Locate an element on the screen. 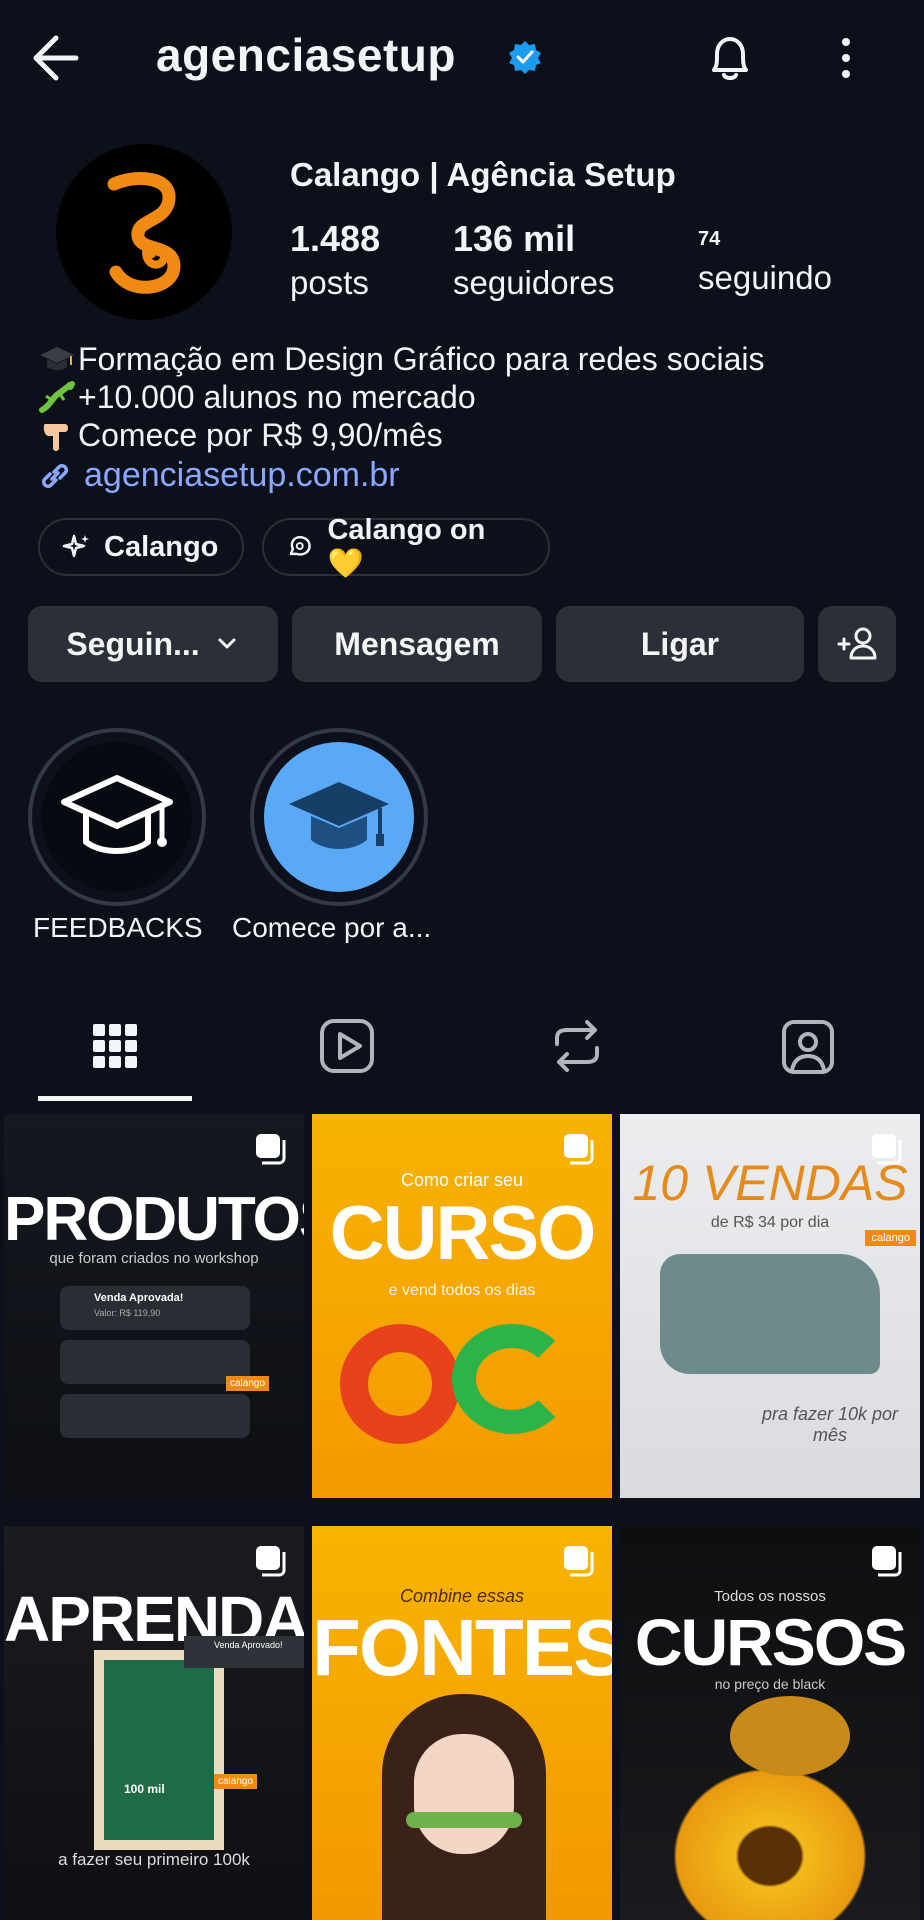 This screenshot has height=1920, width=924. link-icon is located at coordinates (55, 475).